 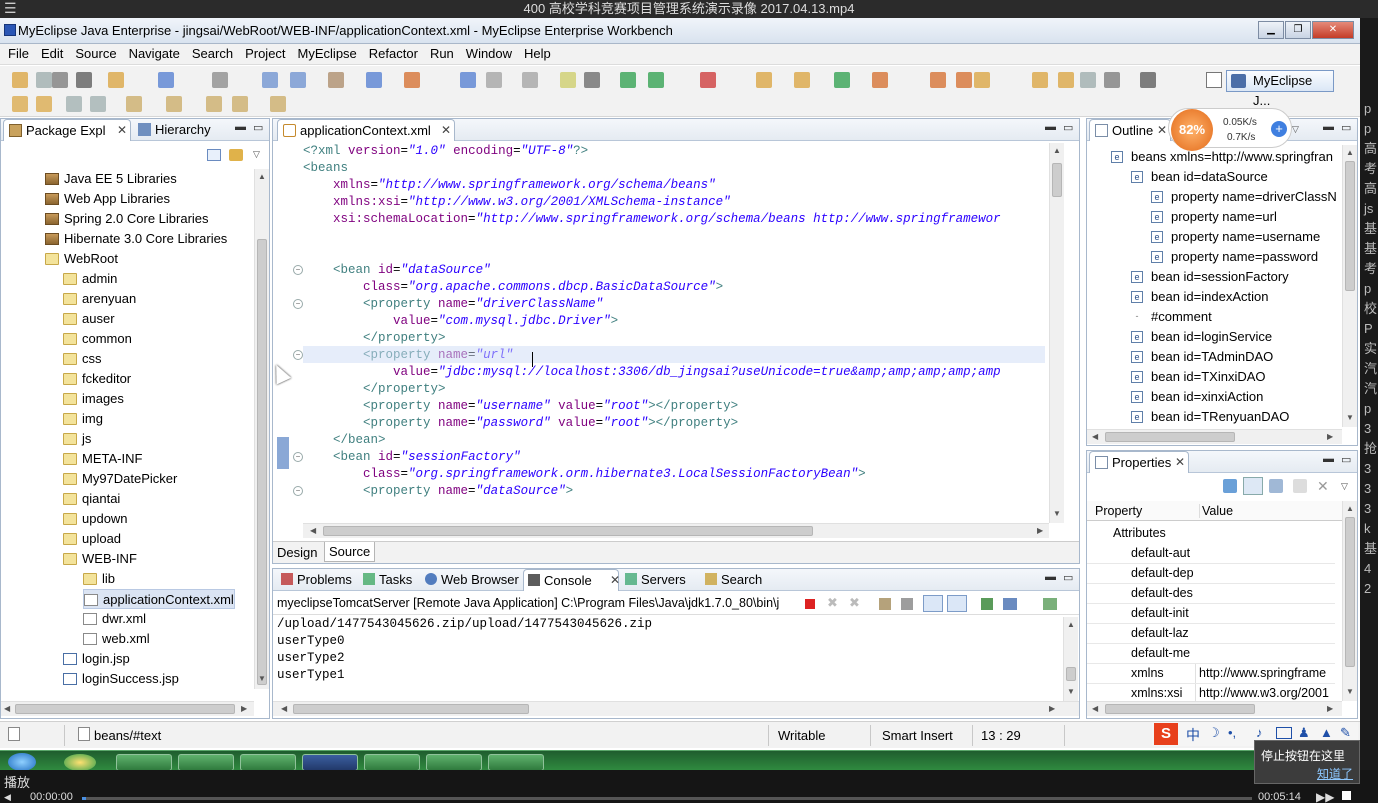 I want to click on tree-item-web-inf: WEB-INF, so click(x=100, y=559).